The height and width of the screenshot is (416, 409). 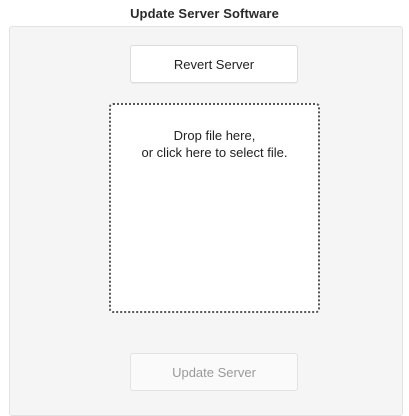 I want to click on page-title: Update Server Software, so click(x=204, y=13).